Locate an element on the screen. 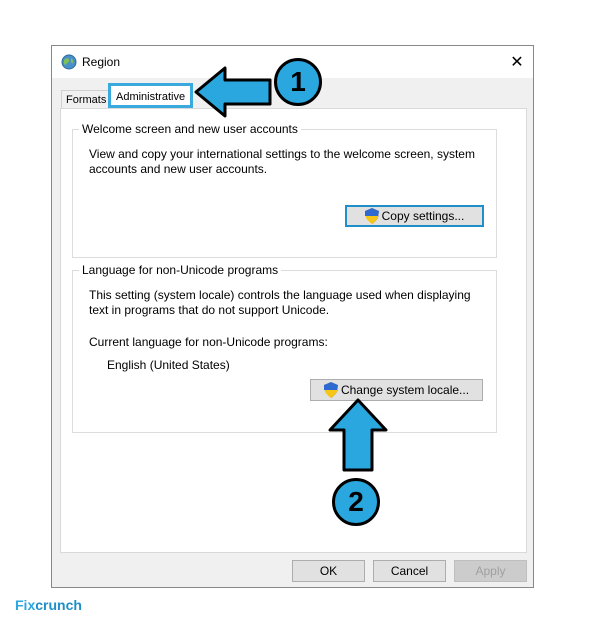  window-title: Region is located at coordinates (101, 62).